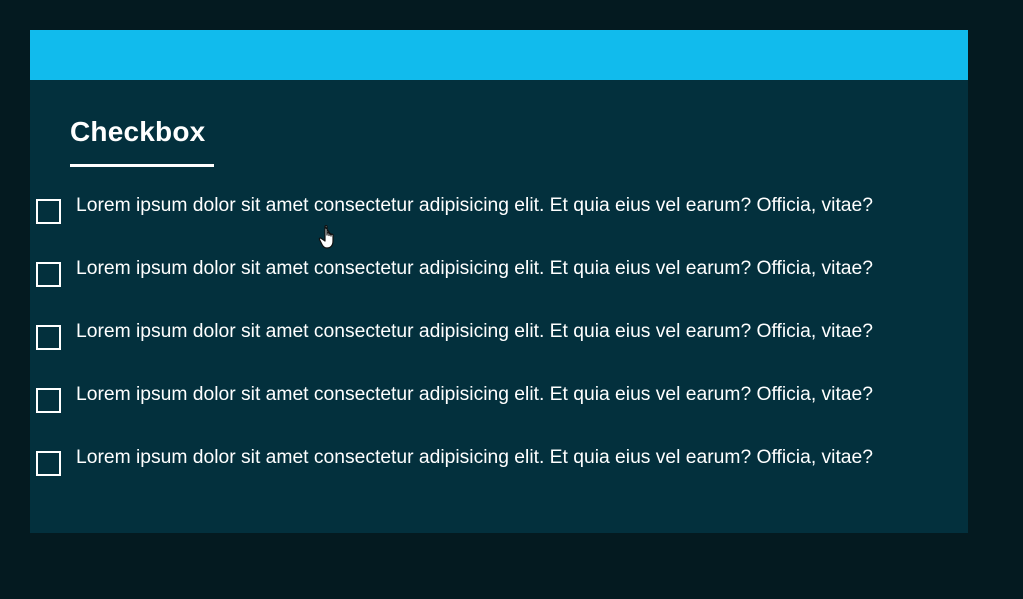 The width and height of the screenshot is (1023, 599). What do you see at coordinates (138, 131) in the screenshot?
I see `page-title: Checkbox` at bounding box center [138, 131].